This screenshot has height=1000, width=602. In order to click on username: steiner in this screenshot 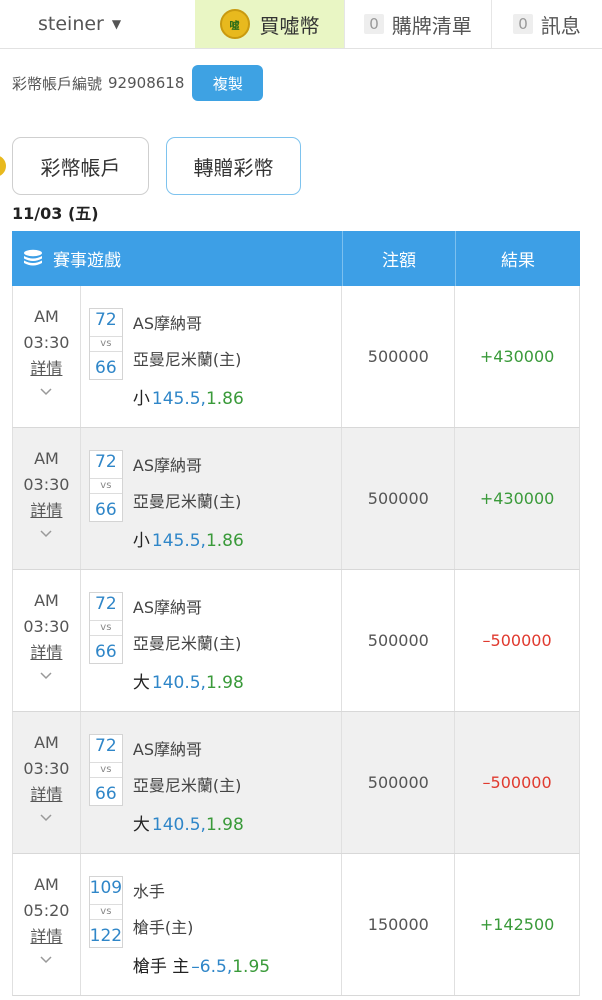, I will do `click(71, 24)`.